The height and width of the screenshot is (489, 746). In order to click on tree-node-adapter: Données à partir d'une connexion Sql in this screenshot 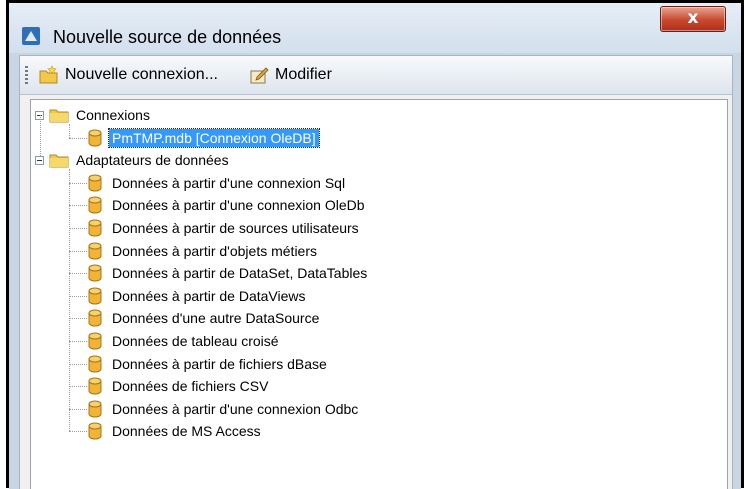, I will do `click(217, 183)`.